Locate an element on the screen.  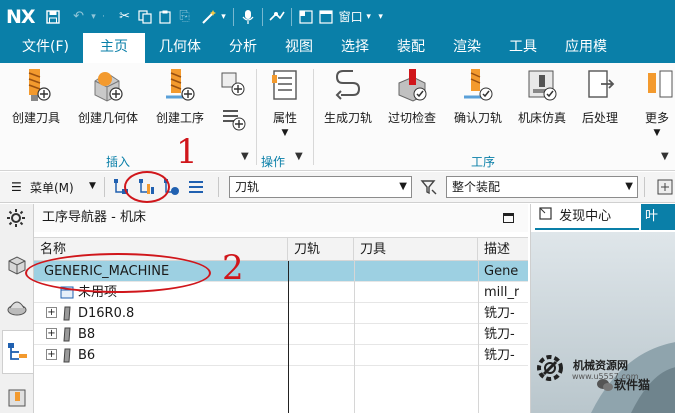
title-bar: NX ↶ ▾ · ✂ ⎘ ▾ 窗口 ▾ ▾ is located at coordinates (337, 16).